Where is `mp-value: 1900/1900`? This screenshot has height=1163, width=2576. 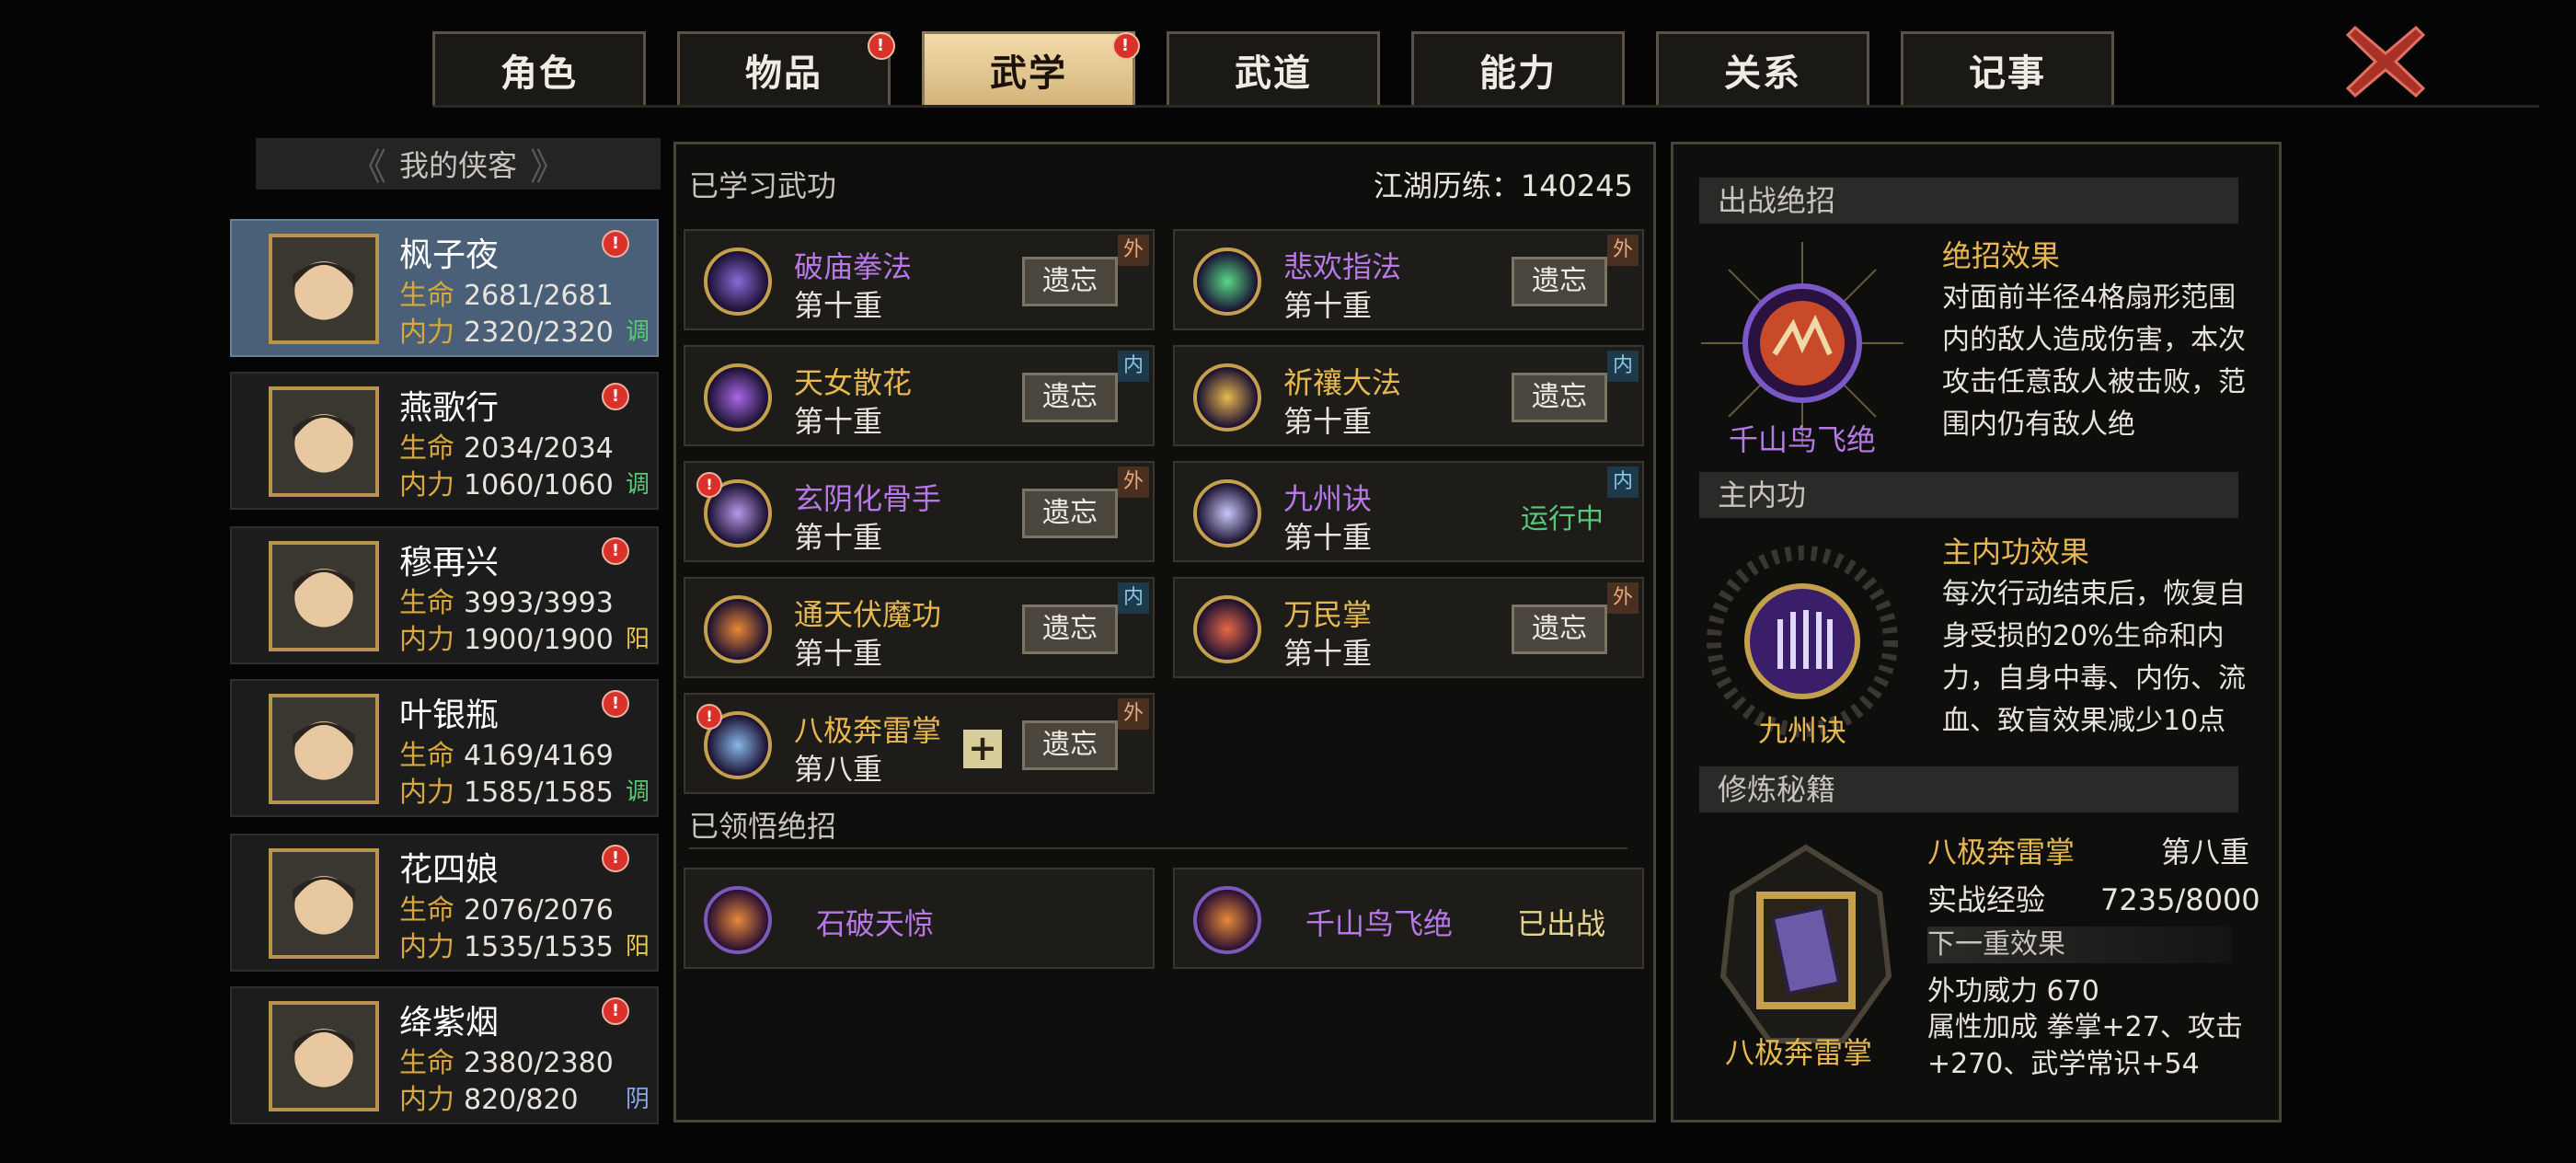 mp-value: 1900/1900 is located at coordinates (539, 640).